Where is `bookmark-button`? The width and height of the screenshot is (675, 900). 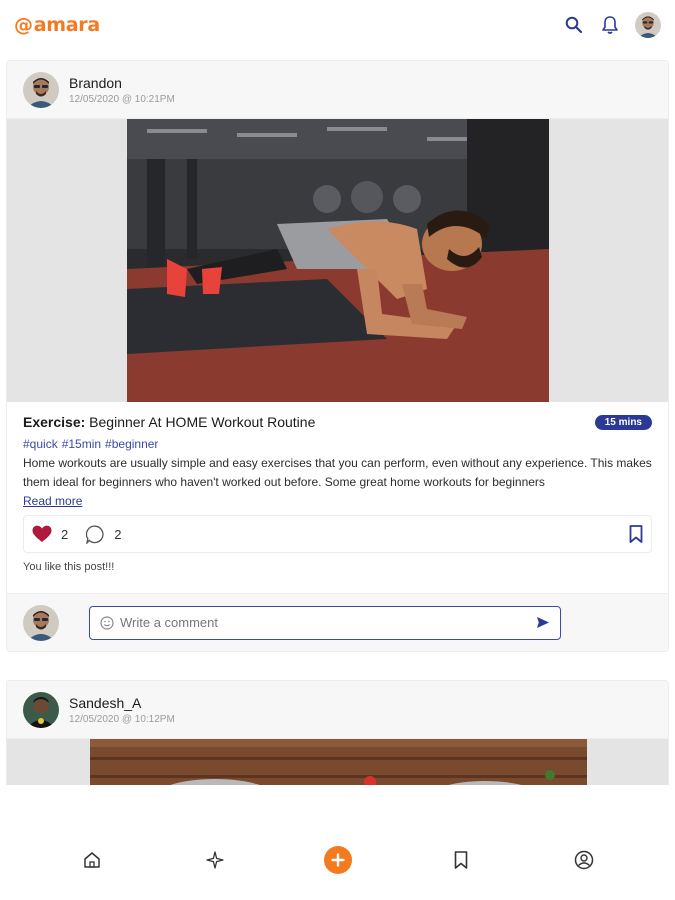
bookmark-button is located at coordinates (636, 536).